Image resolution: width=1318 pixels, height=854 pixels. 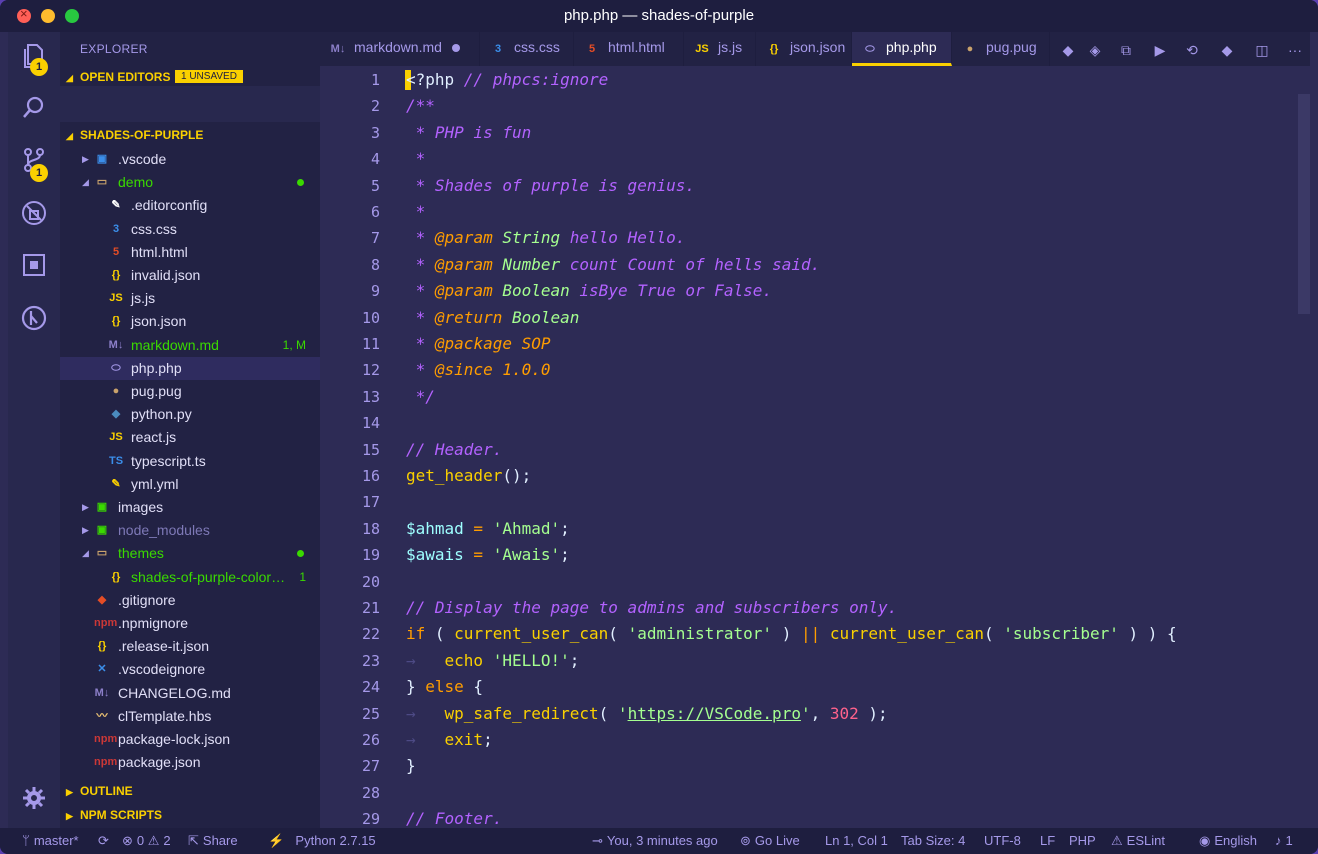 I want to click on code-token: (, so click(x=618, y=634).